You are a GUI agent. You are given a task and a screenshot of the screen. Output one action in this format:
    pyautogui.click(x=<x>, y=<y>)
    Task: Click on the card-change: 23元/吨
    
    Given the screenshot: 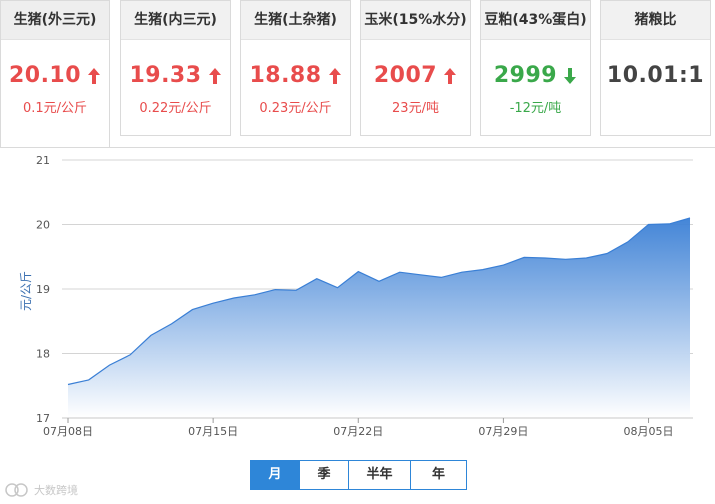 What is the action you would take?
    pyautogui.click(x=415, y=108)
    